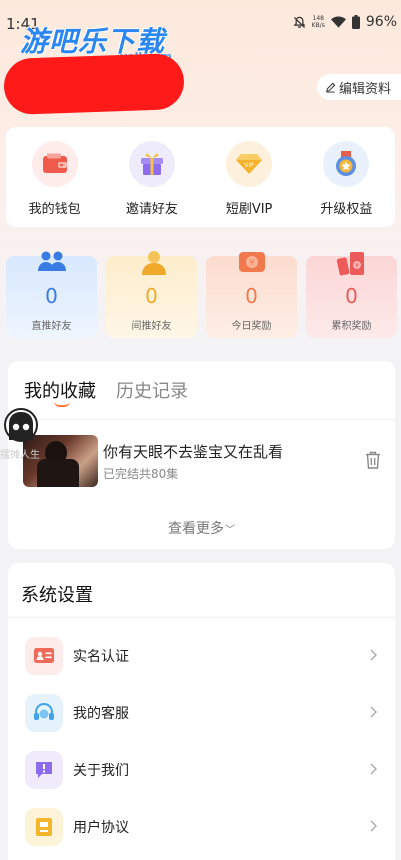  Describe the element at coordinates (230, 530) in the screenshot. I see `chevron-down-icon: ﹀` at that location.